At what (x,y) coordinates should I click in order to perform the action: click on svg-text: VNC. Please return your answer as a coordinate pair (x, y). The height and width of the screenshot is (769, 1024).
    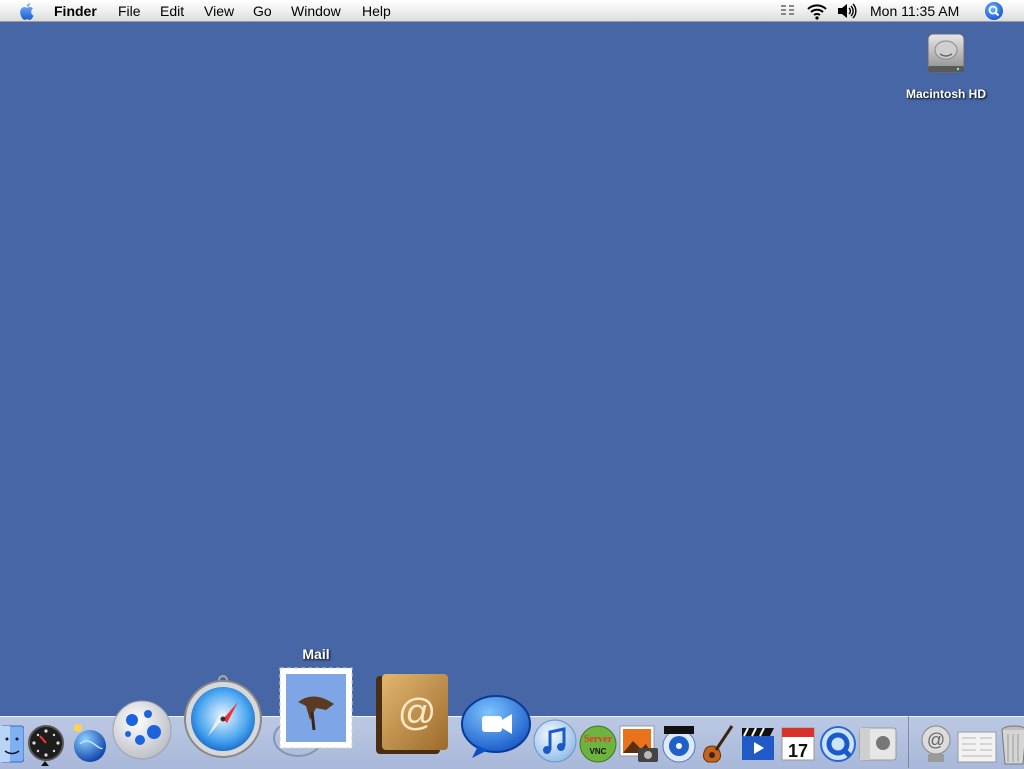
    Looking at the image, I should click on (598, 751).